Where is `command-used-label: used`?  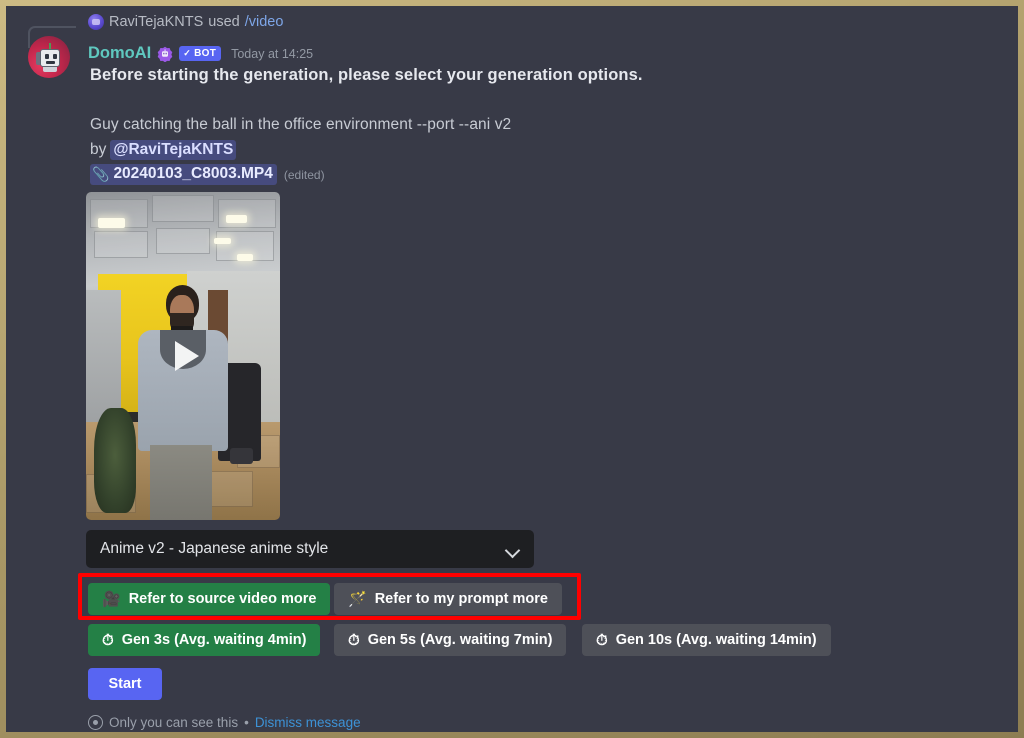
command-used-label: used is located at coordinates (224, 22).